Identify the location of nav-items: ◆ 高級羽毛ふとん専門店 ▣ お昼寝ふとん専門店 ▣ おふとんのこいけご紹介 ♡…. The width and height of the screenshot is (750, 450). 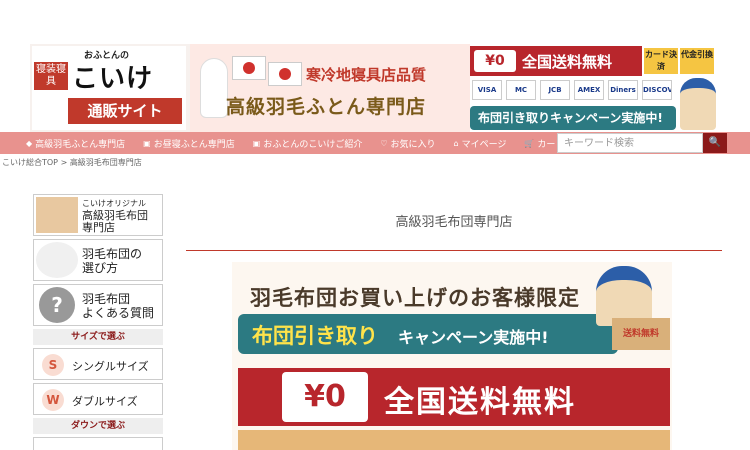
(304, 143).